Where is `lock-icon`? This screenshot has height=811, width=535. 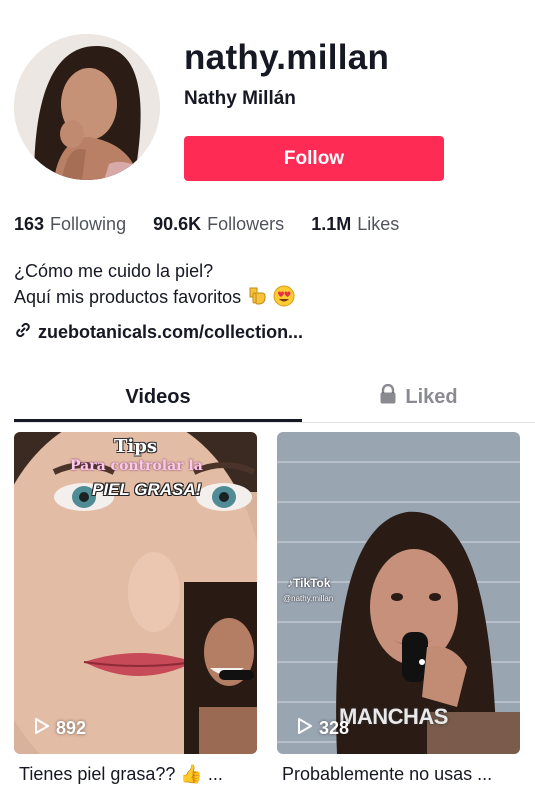 lock-icon is located at coordinates (388, 396).